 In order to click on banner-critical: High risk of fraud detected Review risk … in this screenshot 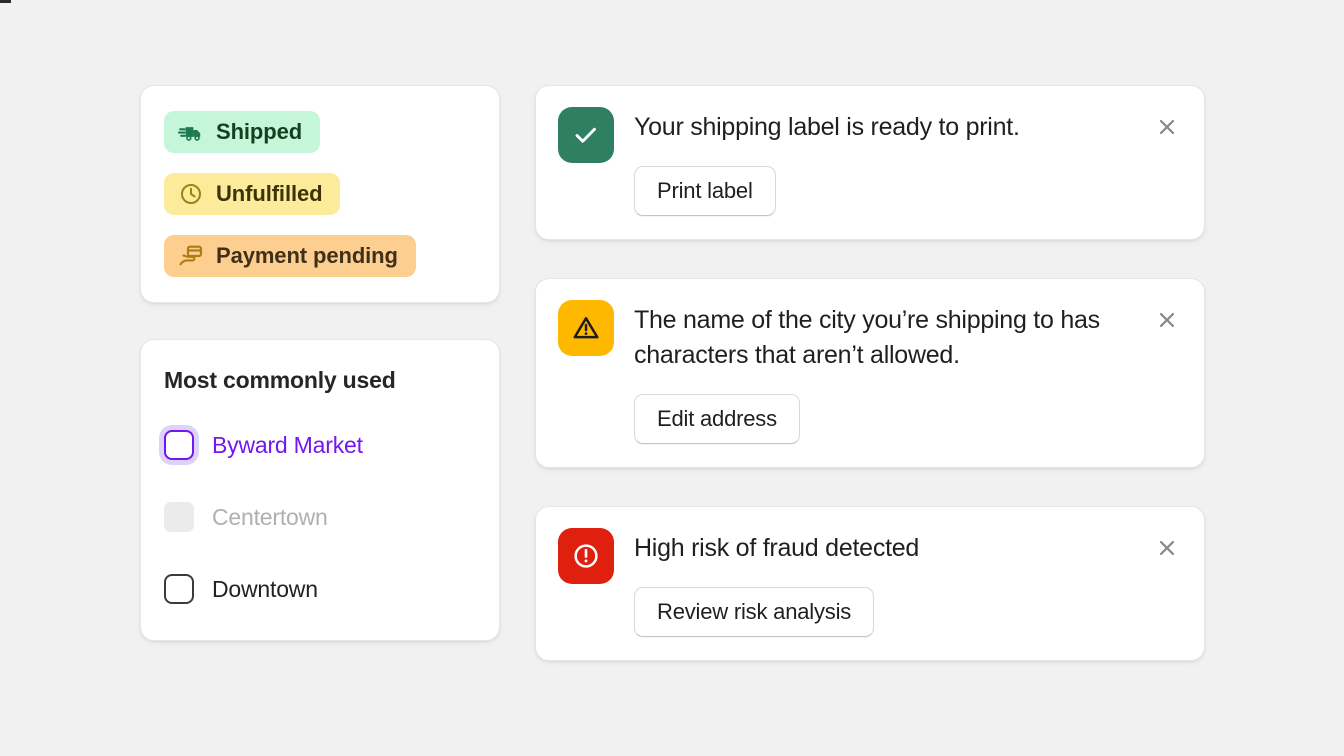, I will do `click(870, 583)`.